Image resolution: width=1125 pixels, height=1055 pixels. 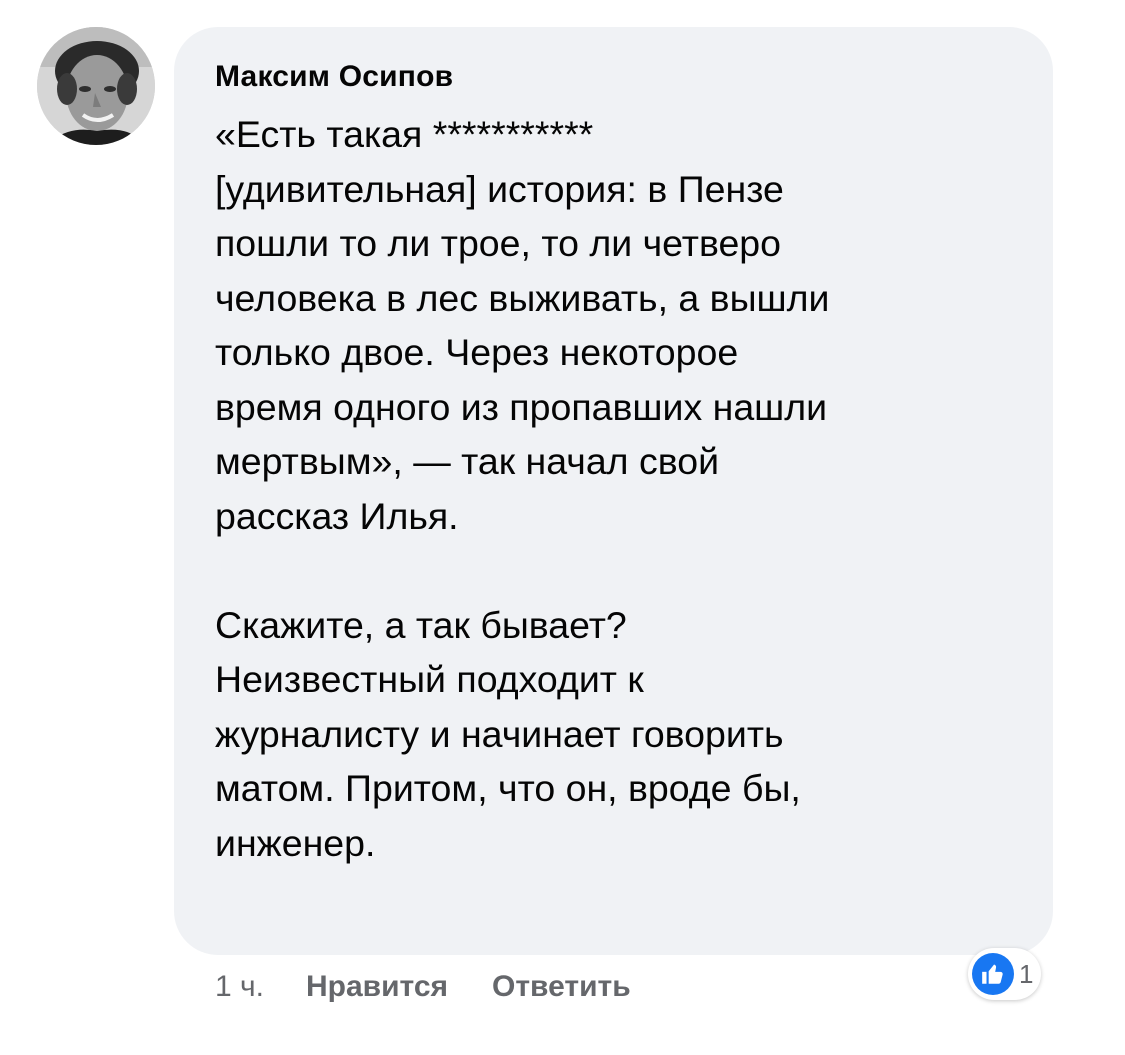 What do you see at coordinates (499, 188) in the screenshot?
I see `comment-line: [удивительная] история: в Пензе` at bounding box center [499, 188].